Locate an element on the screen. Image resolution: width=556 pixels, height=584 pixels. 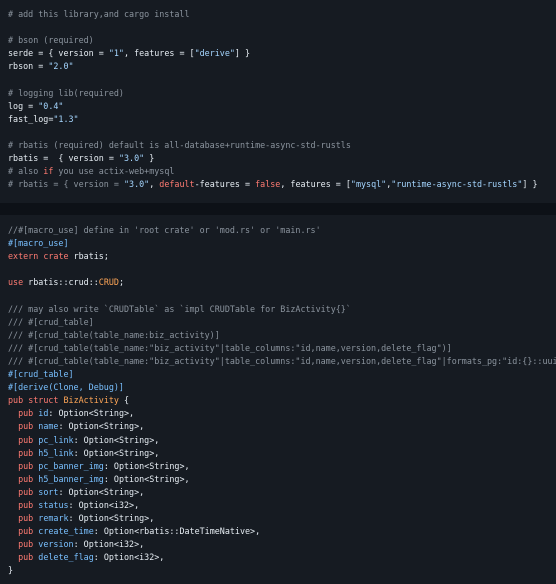
code-token: #[derive(Clone, Debug)] is located at coordinates (66, 387).